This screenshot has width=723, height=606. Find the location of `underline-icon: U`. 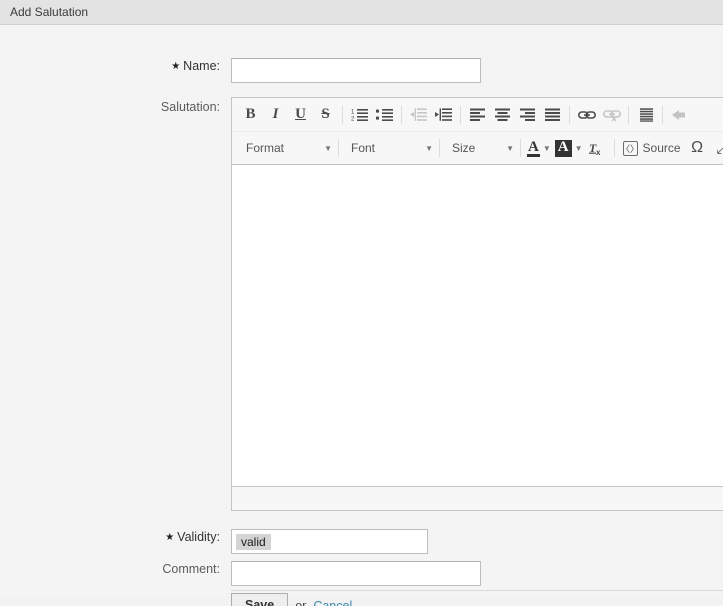

underline-icon: U is located at coordinates (300, 115).